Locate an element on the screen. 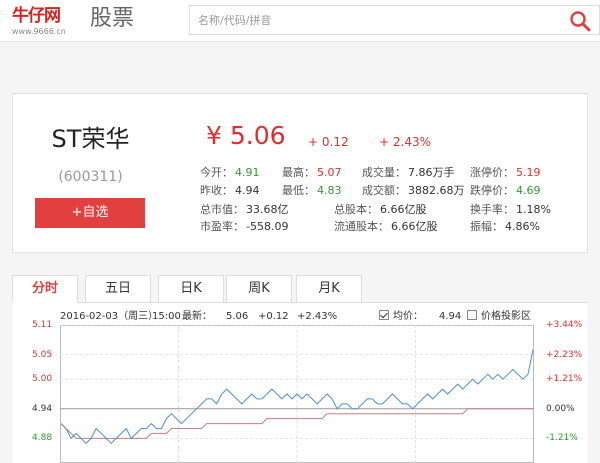 This screenshot has height=463, width=600. chart-tabs: 分时 五日 日K 周K 月K is located at coordinates (300, 289).